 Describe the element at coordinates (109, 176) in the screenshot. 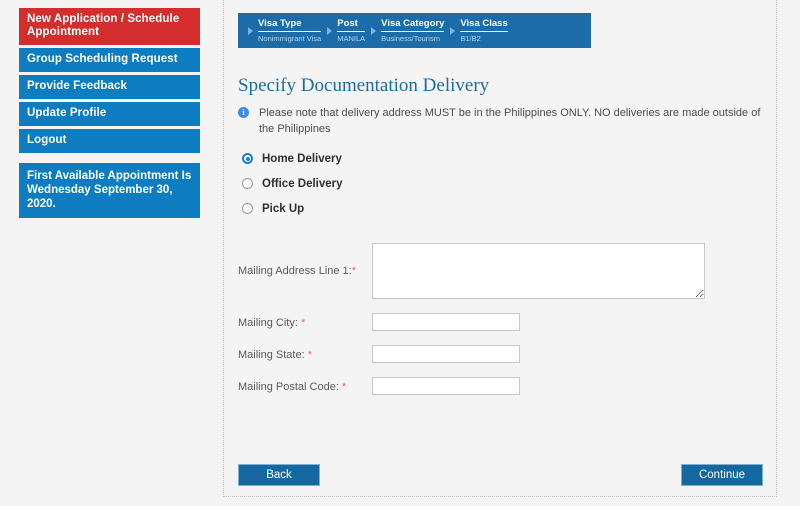

I see `availability-line-1: First Available Appointment Is` at that location.